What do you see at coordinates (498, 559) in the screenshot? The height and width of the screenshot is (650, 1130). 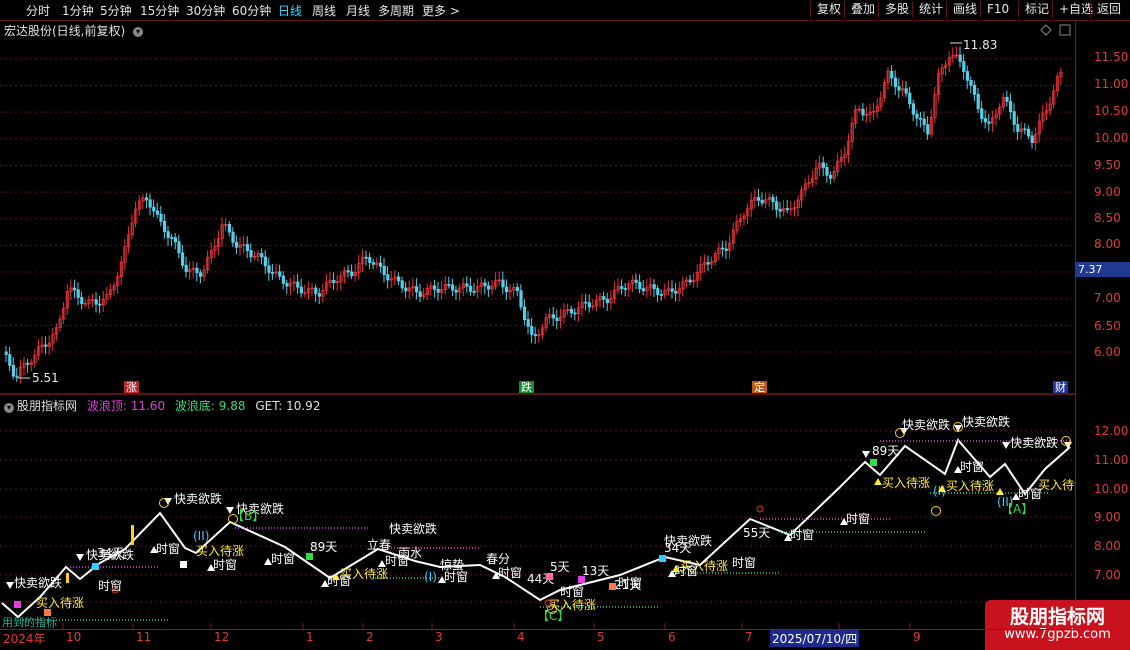 I see `solar-term: 春分` at bounding box center [498, 559].